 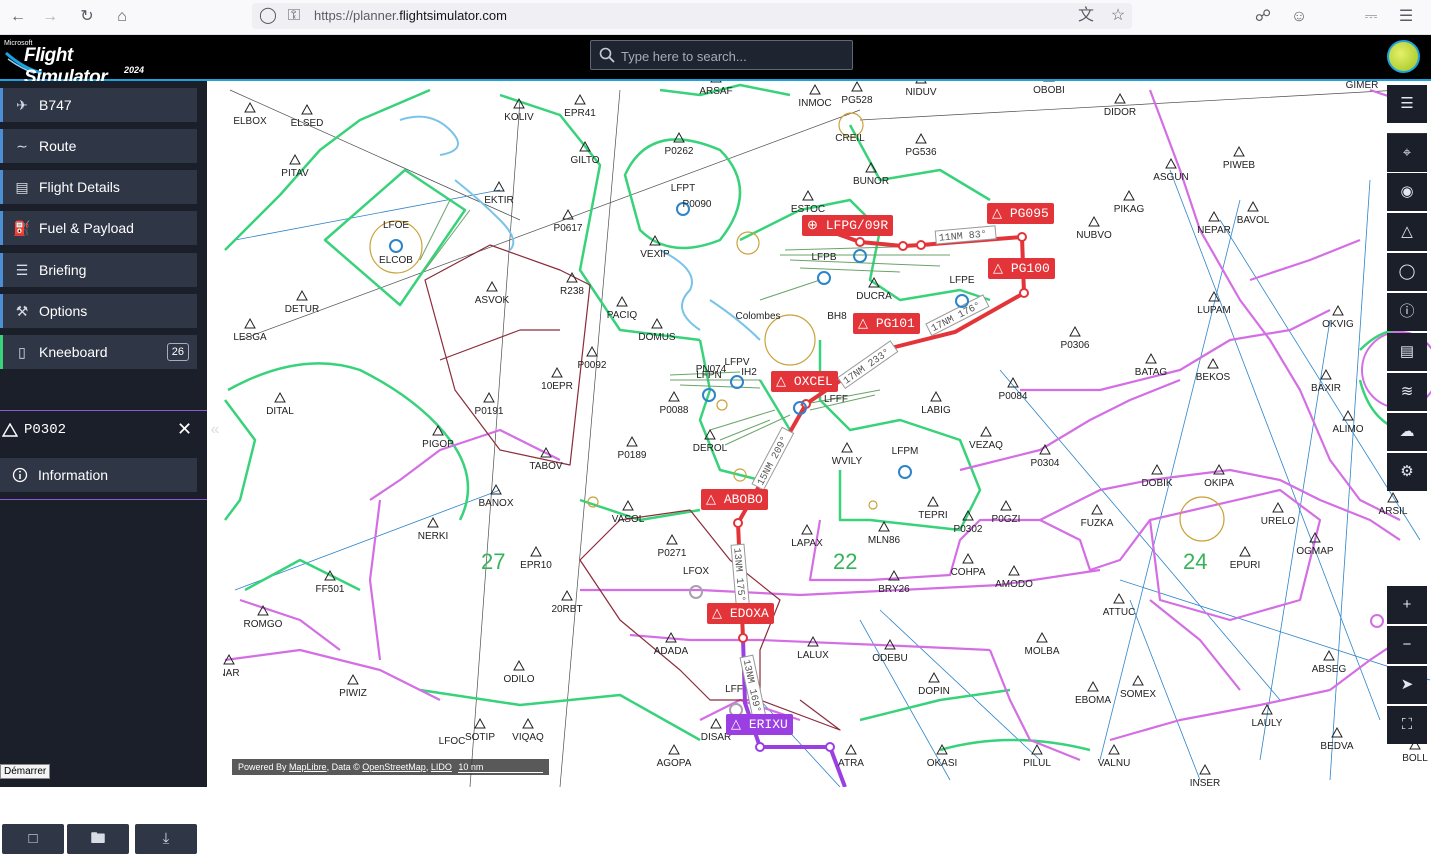 I want to click on zoom-out-button: −, so click(x=1407, y=645).